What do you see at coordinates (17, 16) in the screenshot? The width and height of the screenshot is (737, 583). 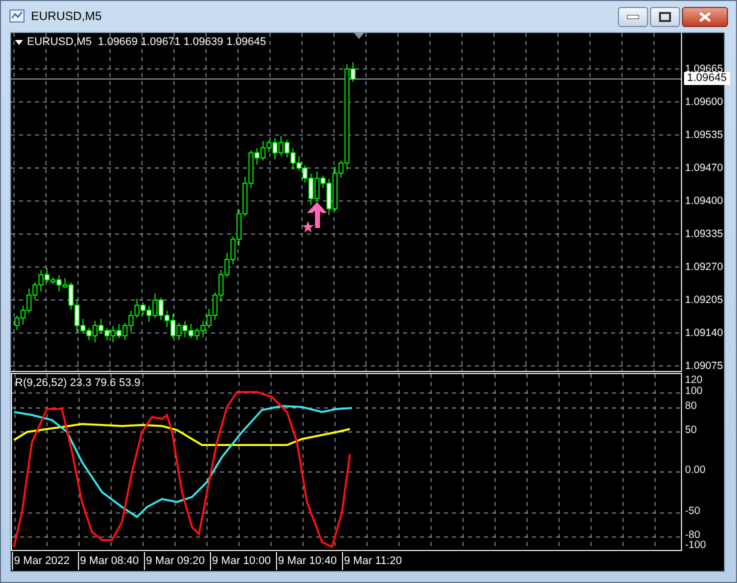 I see `chart-window-icon` at bounding box center [17, 16].